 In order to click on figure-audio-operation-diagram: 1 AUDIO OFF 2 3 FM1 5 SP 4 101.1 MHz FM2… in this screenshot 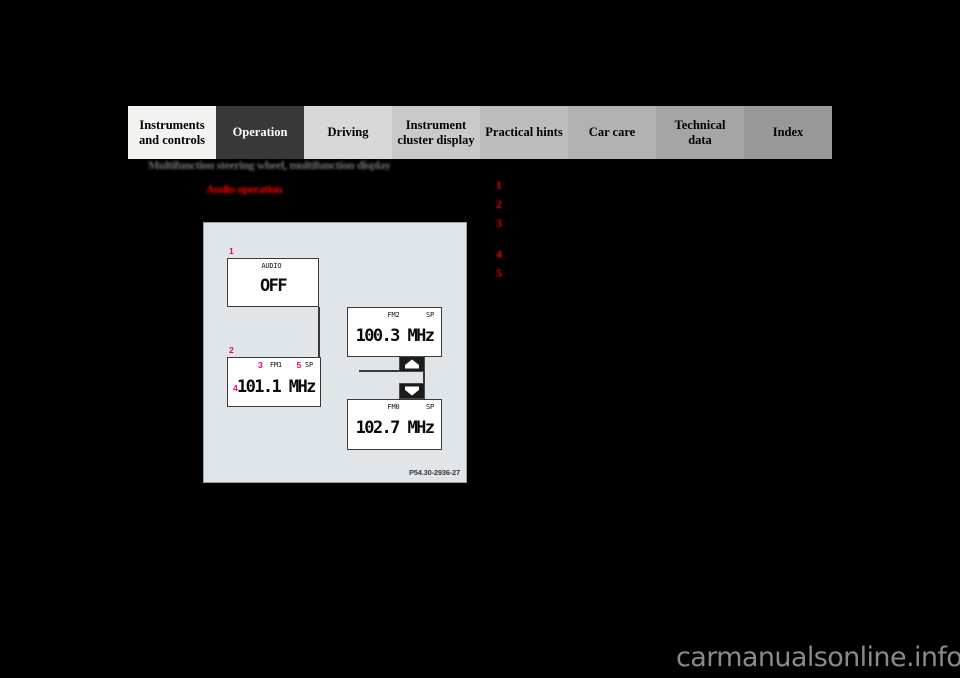, I will do `click(335, 352)`.